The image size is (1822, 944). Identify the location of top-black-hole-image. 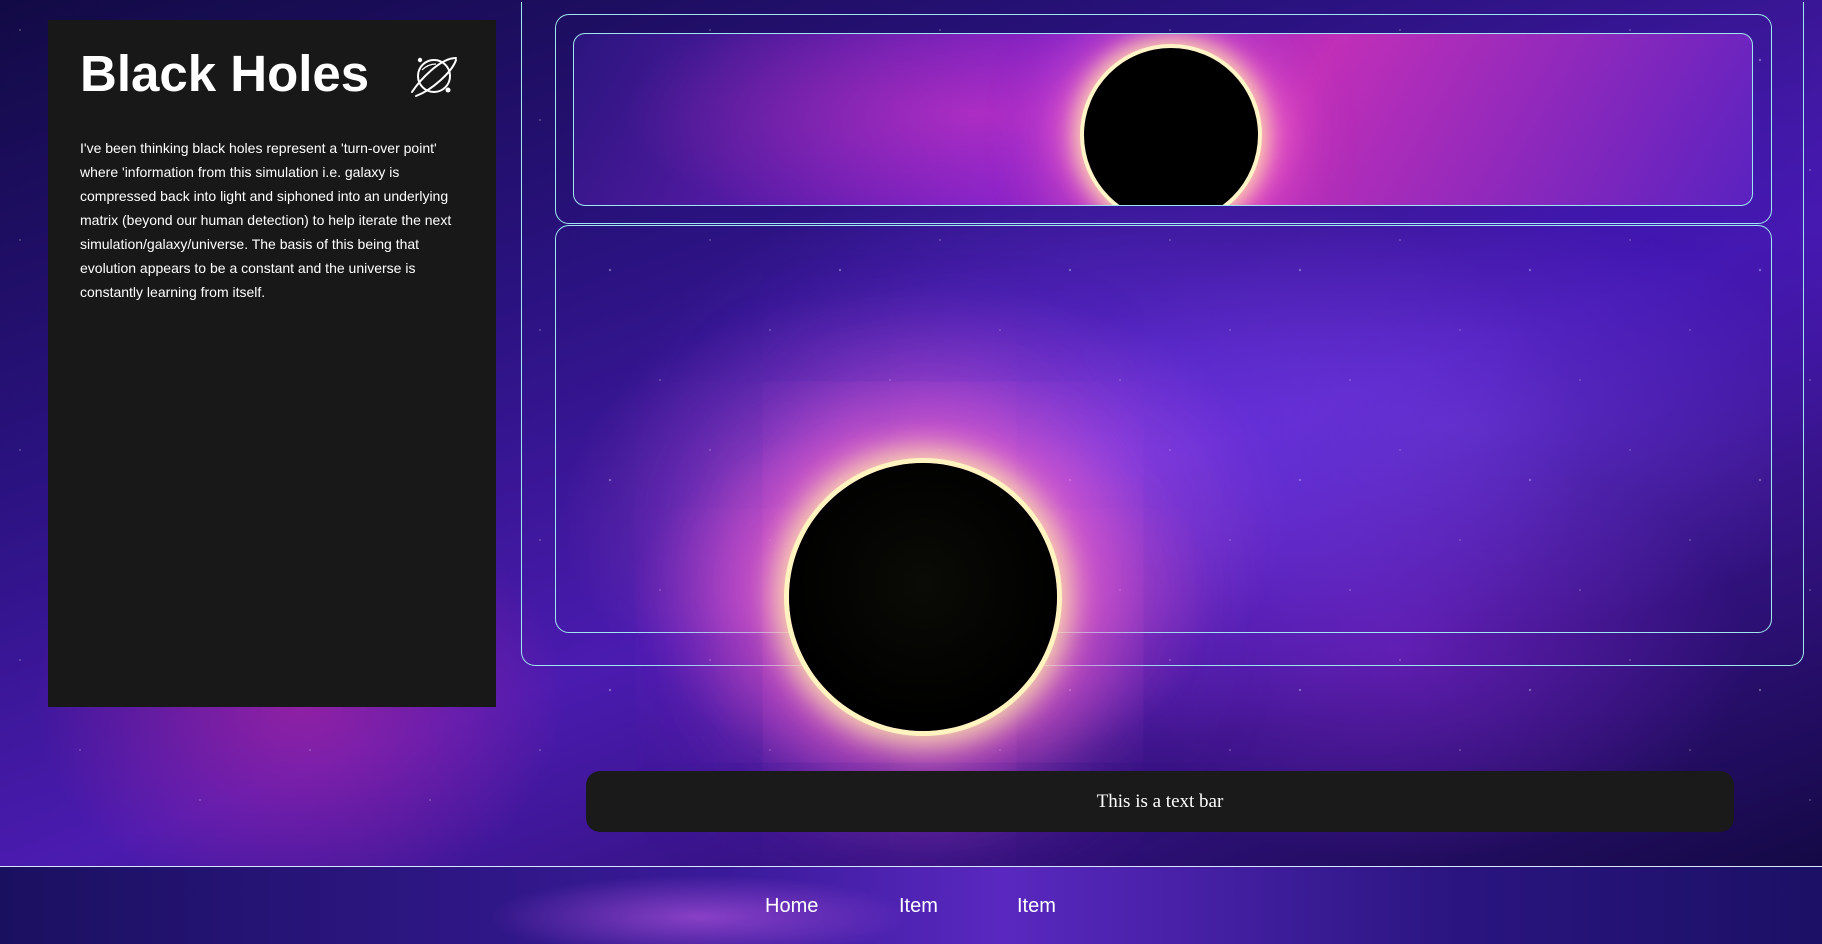
(1163, 119).